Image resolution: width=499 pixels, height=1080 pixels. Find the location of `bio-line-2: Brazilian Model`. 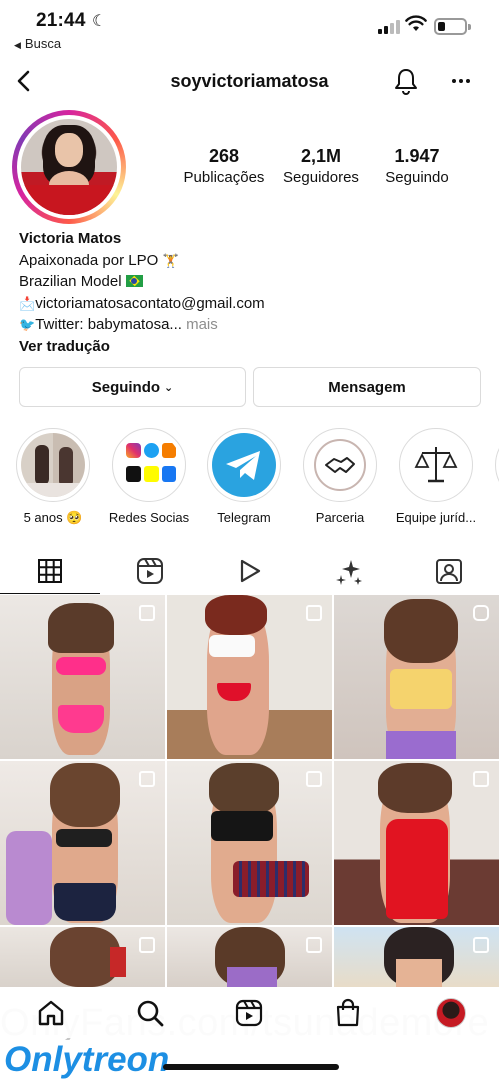

bio-line-2: Brazilian Model is located at coordinates (254, 282).